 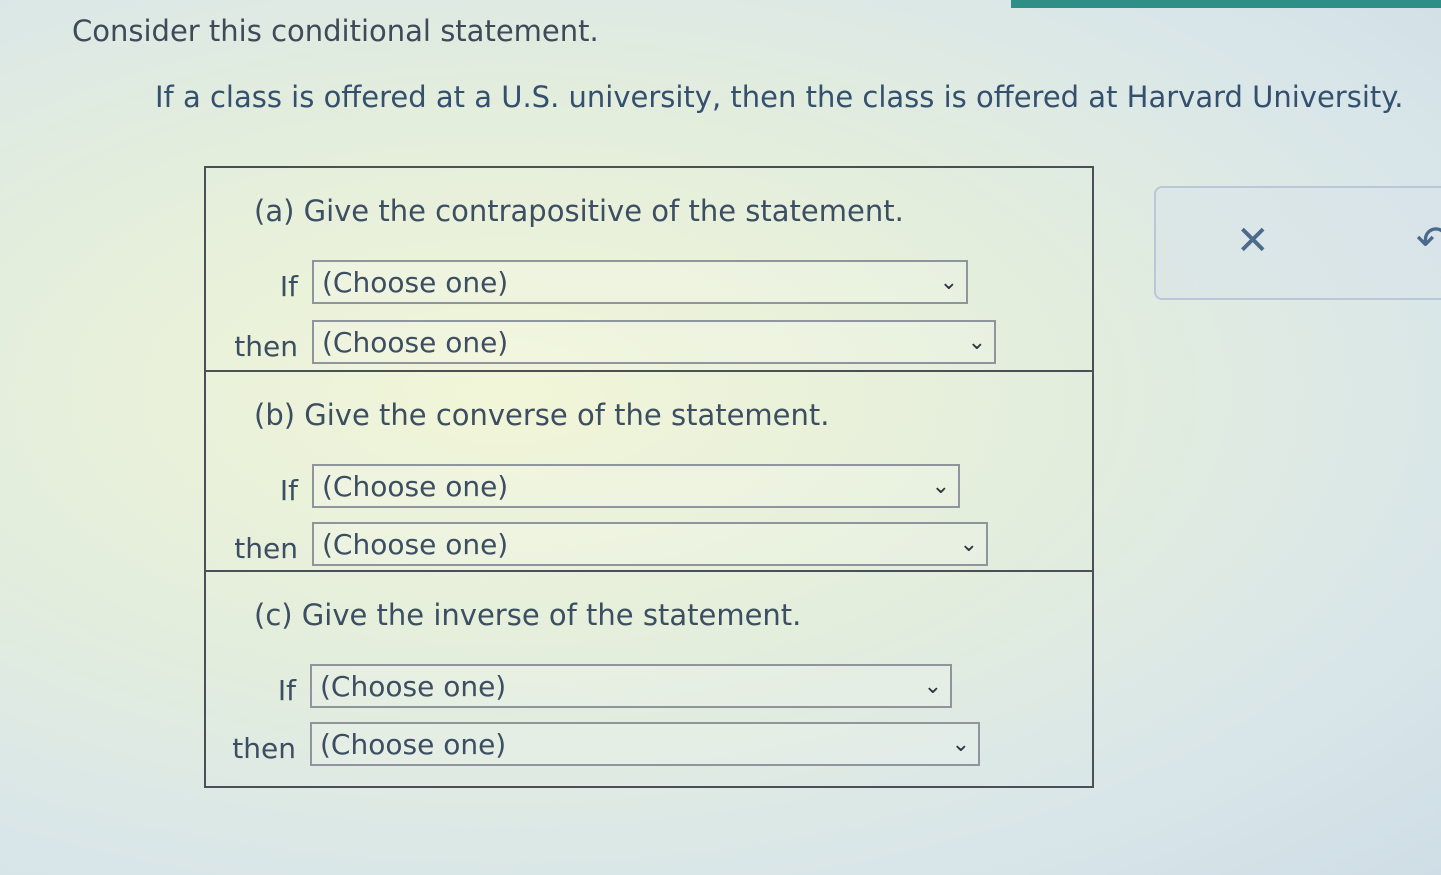 I want to click on undo-icon: ↶, so click(x=1428, y=241).